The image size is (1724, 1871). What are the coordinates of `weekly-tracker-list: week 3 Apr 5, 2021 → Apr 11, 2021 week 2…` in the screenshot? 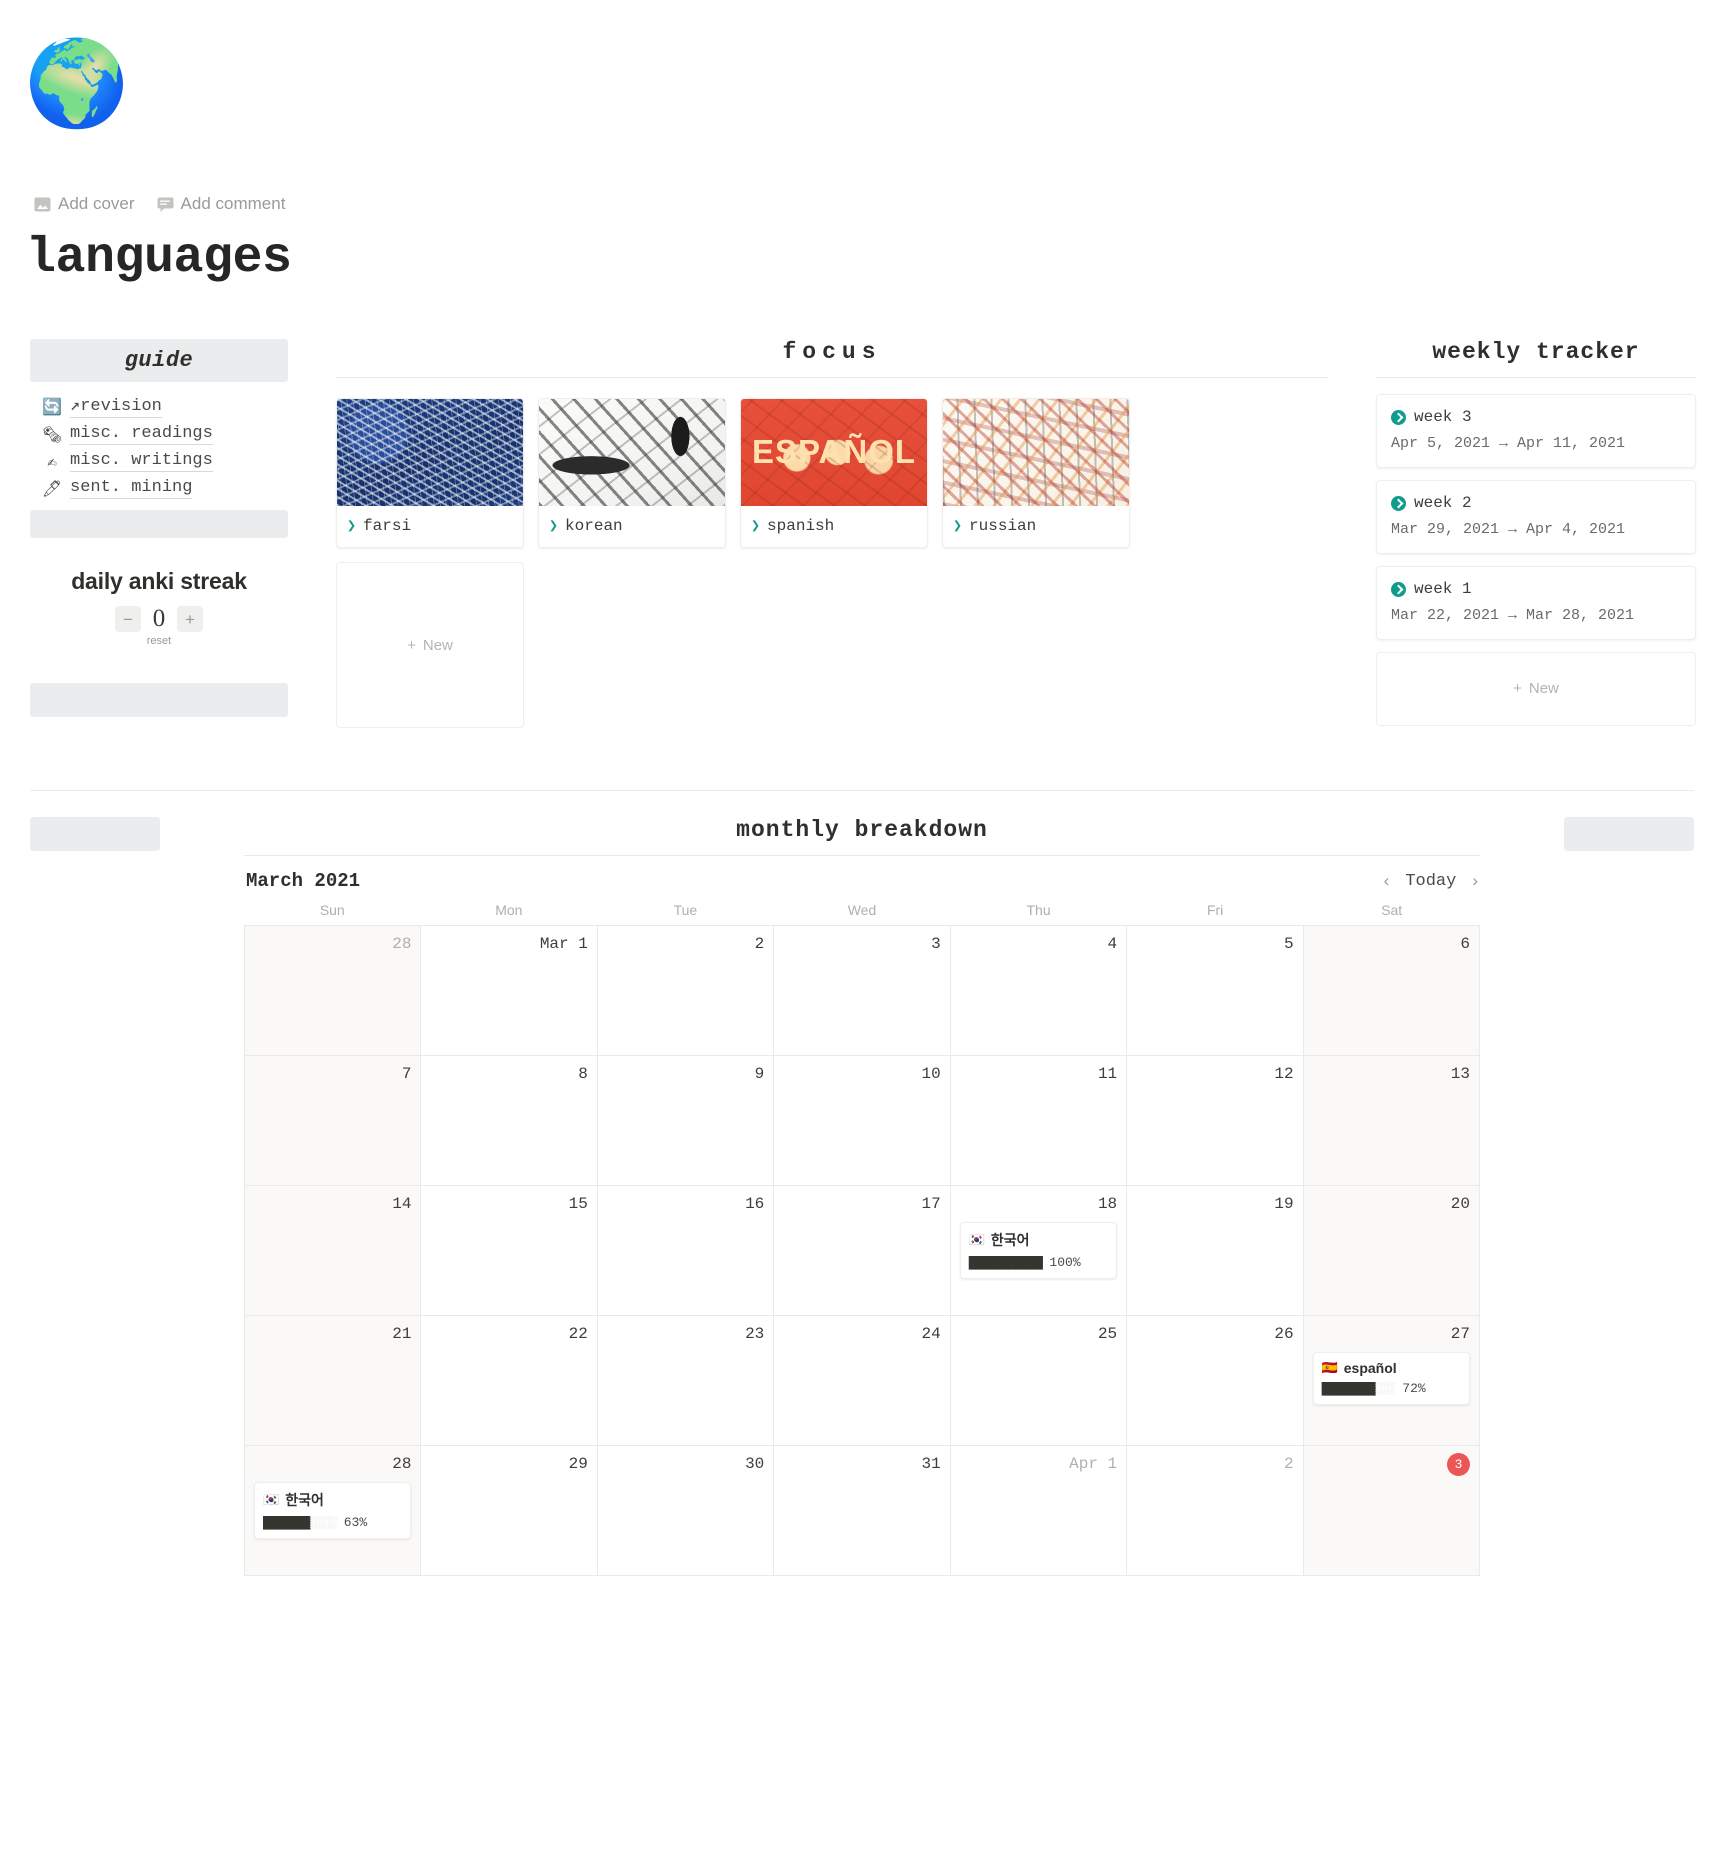 It's located at (1536, 552).